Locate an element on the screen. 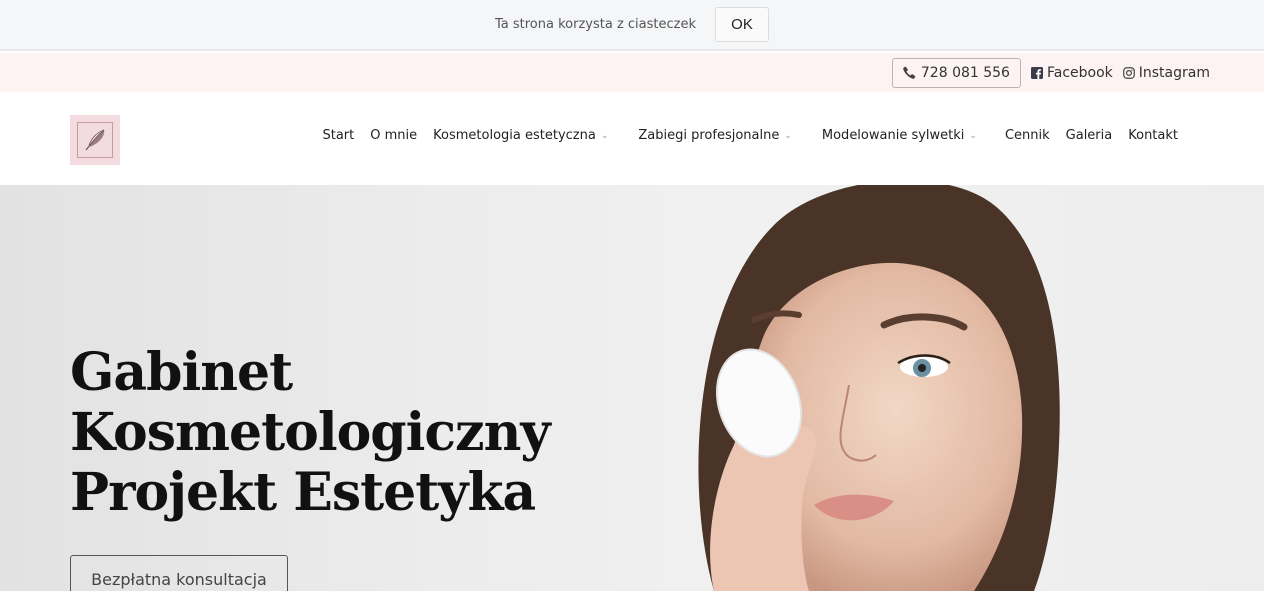  free-consultation-button: Bezpłatna konsultacja is located at coordinates (179, 573).